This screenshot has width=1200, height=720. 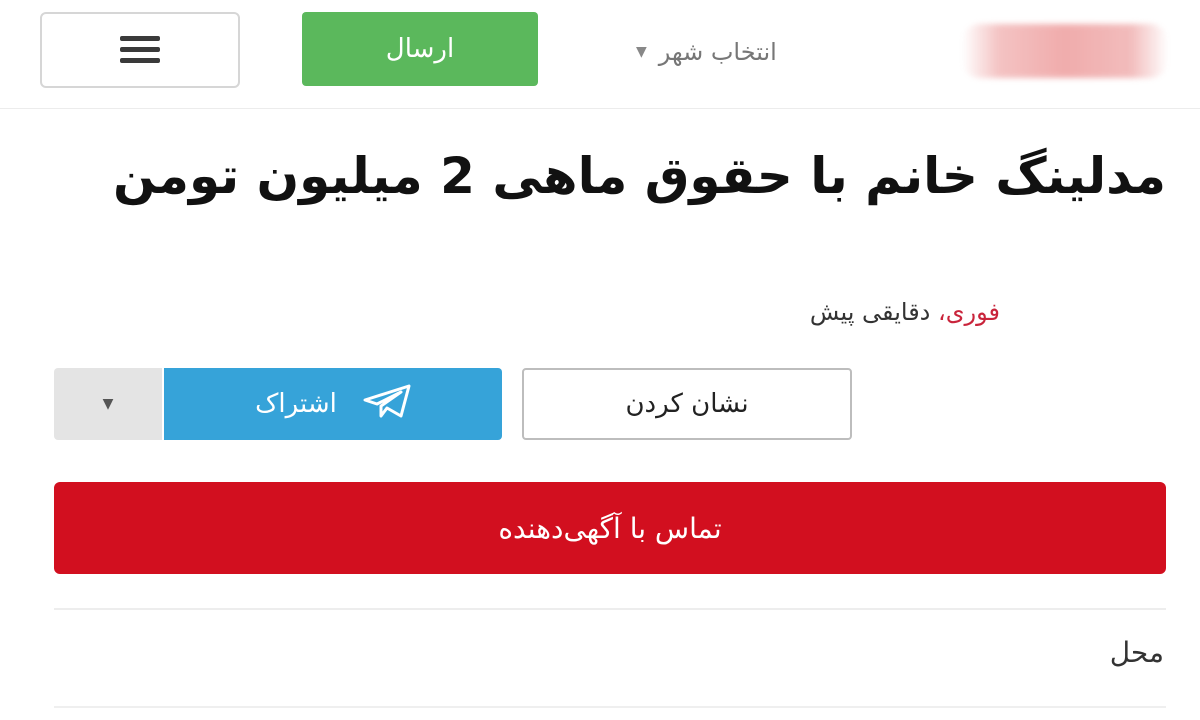 What do you see at coordinates (786, 52) in the screenshot?
I see `city-select: انتخاب شهر ▼` at bounding box center [786, 52].